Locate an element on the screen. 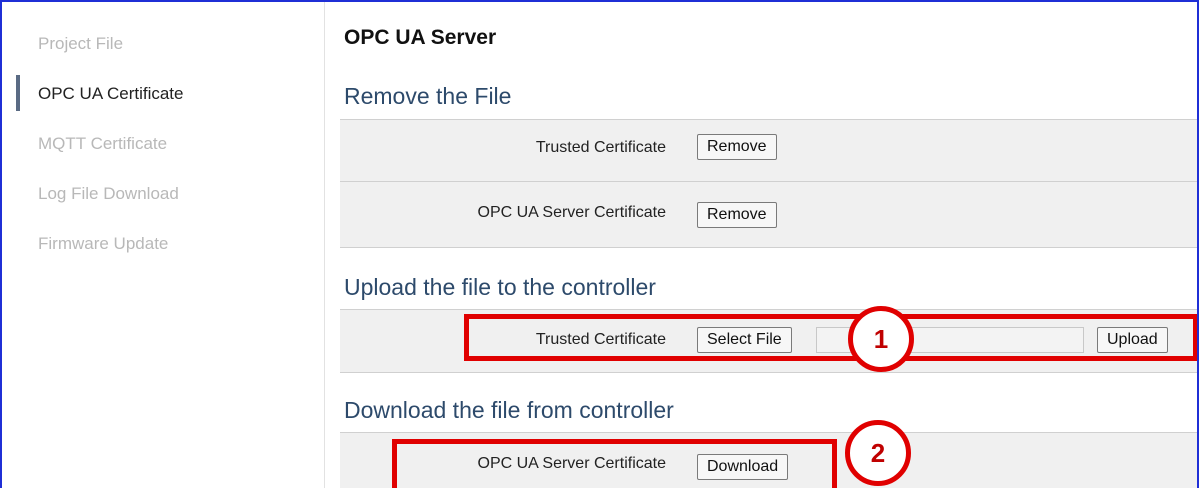  active-indicator is located at coordinates (18, 93).